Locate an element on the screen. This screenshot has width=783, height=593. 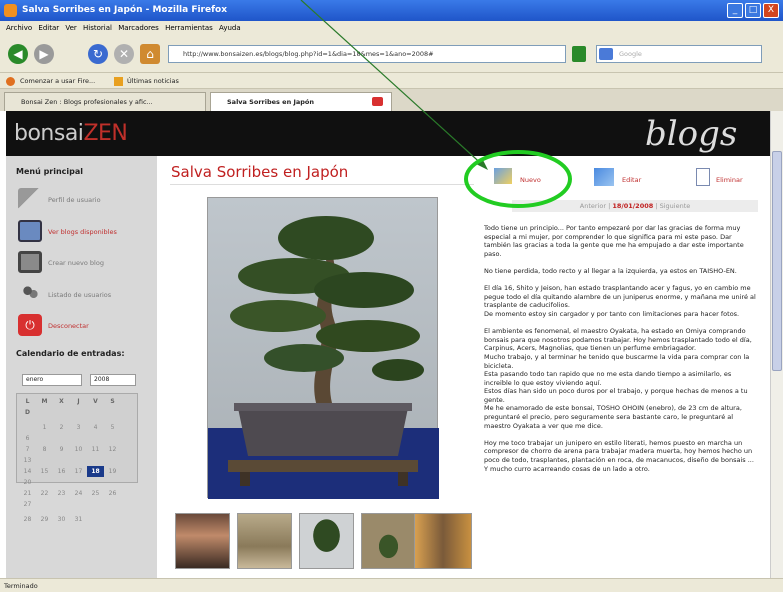
annotation-overlay is located at coordinates (436, 104).